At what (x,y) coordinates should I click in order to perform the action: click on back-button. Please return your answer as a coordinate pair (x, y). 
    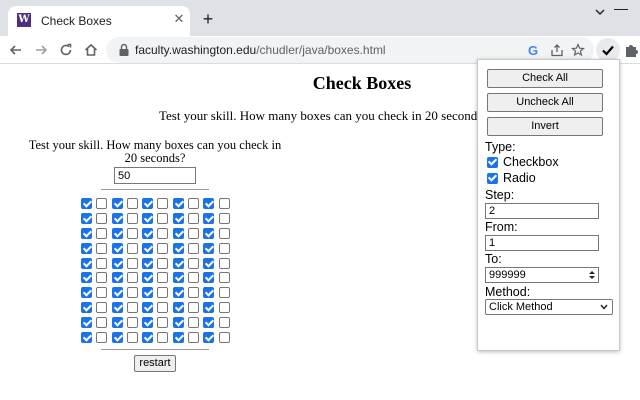
    Looking at the image, I should click on (16, 50).